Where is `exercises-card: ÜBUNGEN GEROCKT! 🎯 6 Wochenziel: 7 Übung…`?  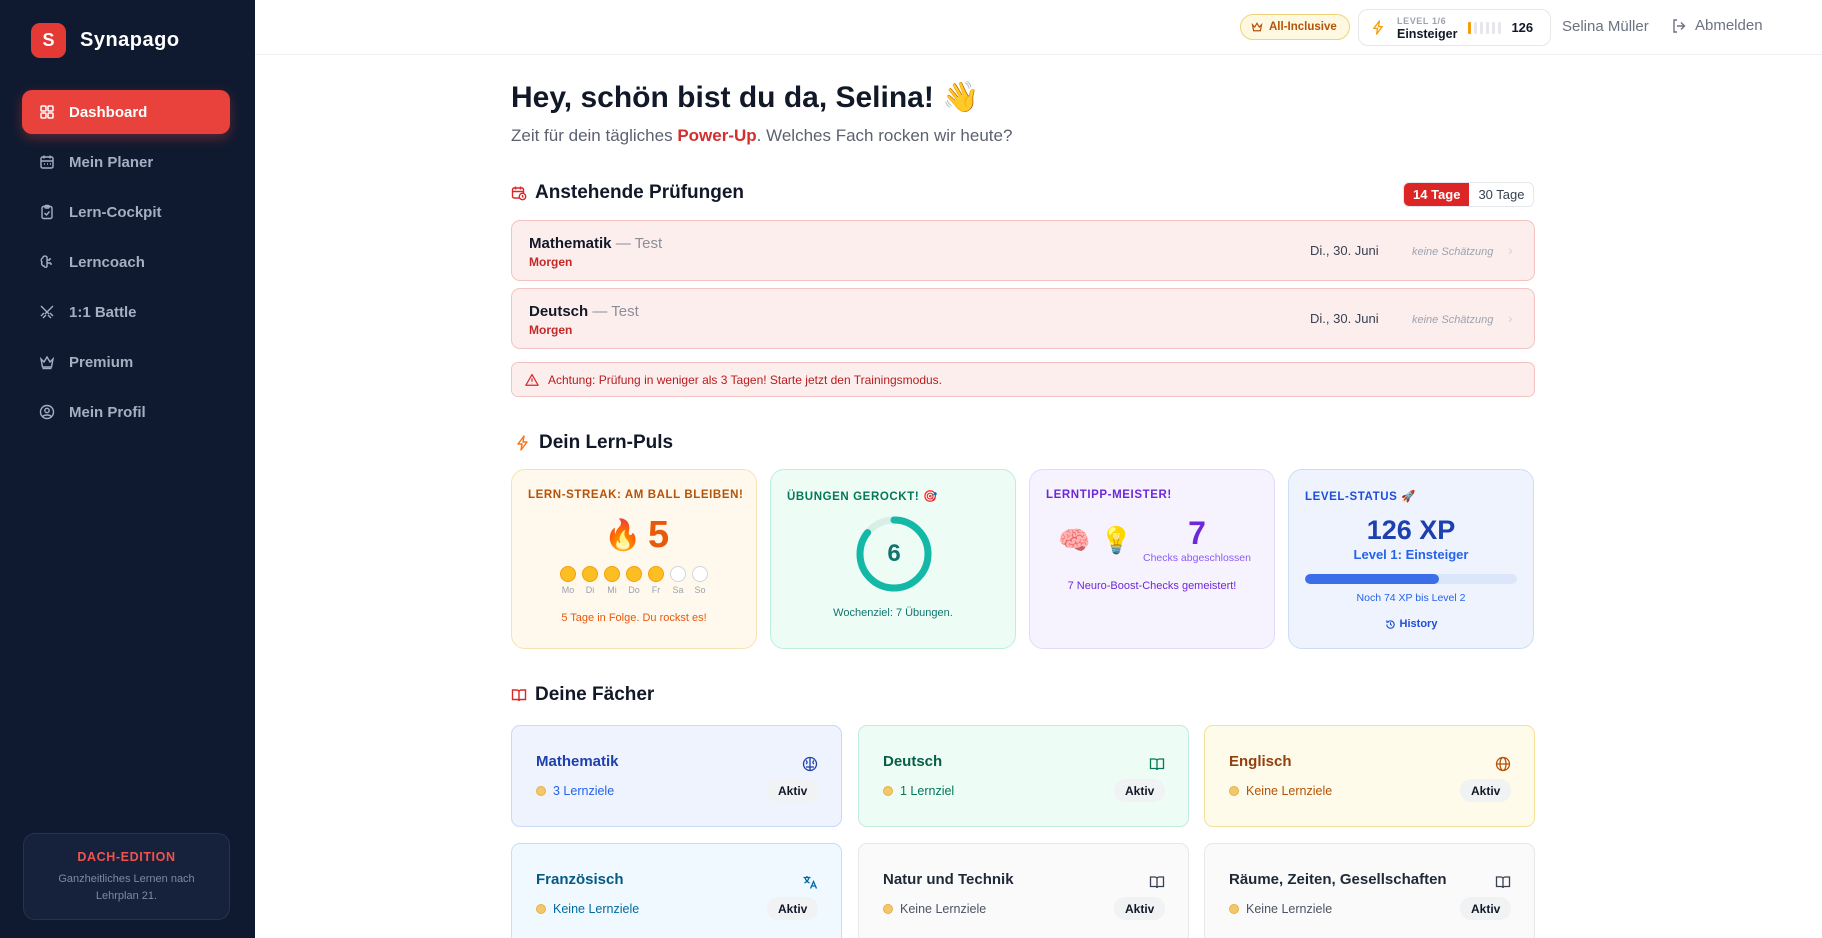
exercises-card: ÜBUNGEN GEROCKT! 🎯 6 Wochenziel: 7 Übung… is located at coordinates (893, 559).